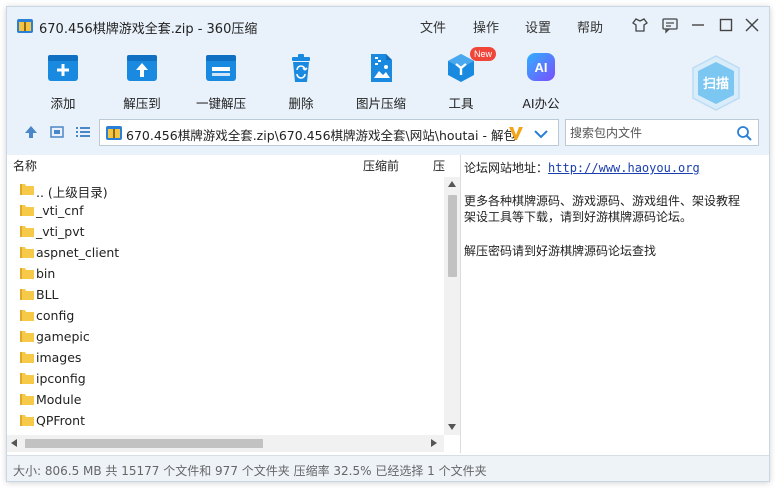 This screenshot has width=776, height=488. I want to click on list-item-name: .. (上级目录), so click(72, 192).